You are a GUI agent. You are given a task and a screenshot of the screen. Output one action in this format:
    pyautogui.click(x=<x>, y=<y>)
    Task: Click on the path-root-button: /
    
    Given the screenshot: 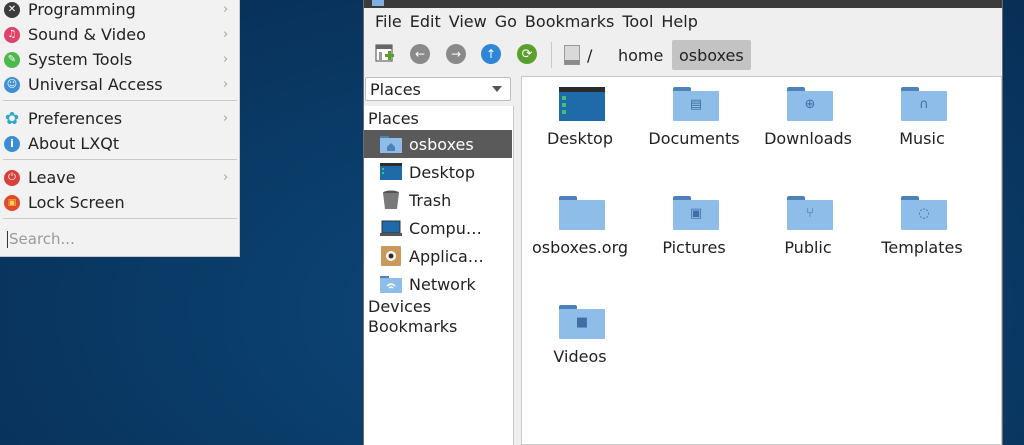 What is the action you would take?
    pyautogui.click(x=589, y=55)
    